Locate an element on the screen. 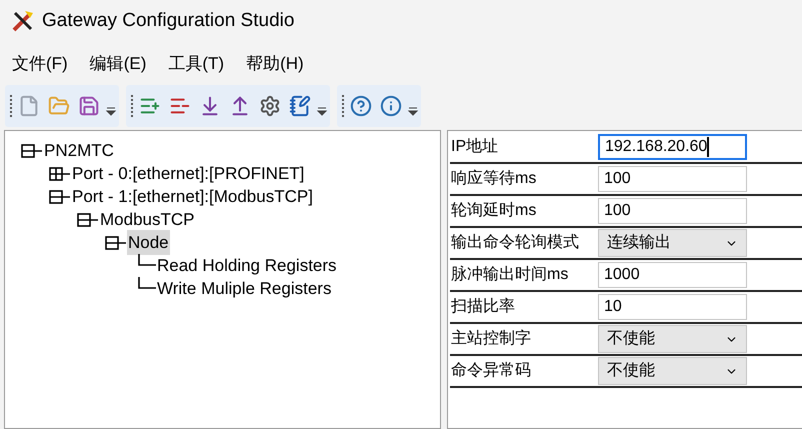 This screenshot has height=429, width=802. tree-item: Node is located at coordinates (148, 243).